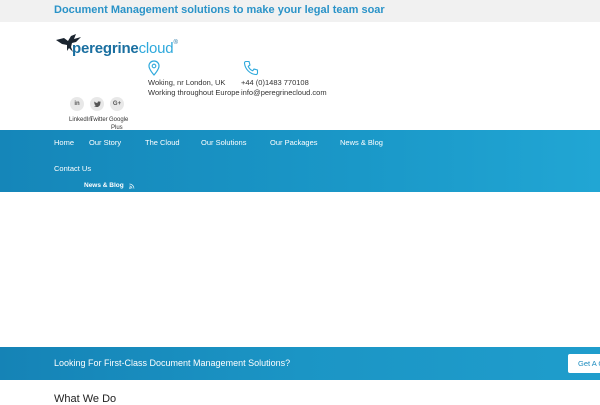 The width and height of the screenshot is (600, 405). I want to click on nav-the-cloud: The Cloud, so click(162, 142).